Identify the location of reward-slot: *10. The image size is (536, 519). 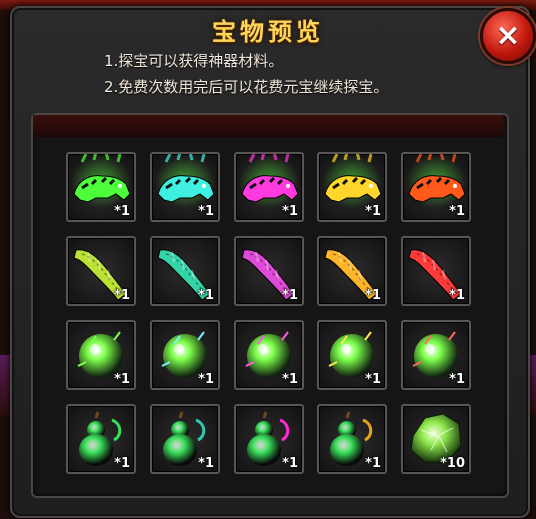
(436, 439).